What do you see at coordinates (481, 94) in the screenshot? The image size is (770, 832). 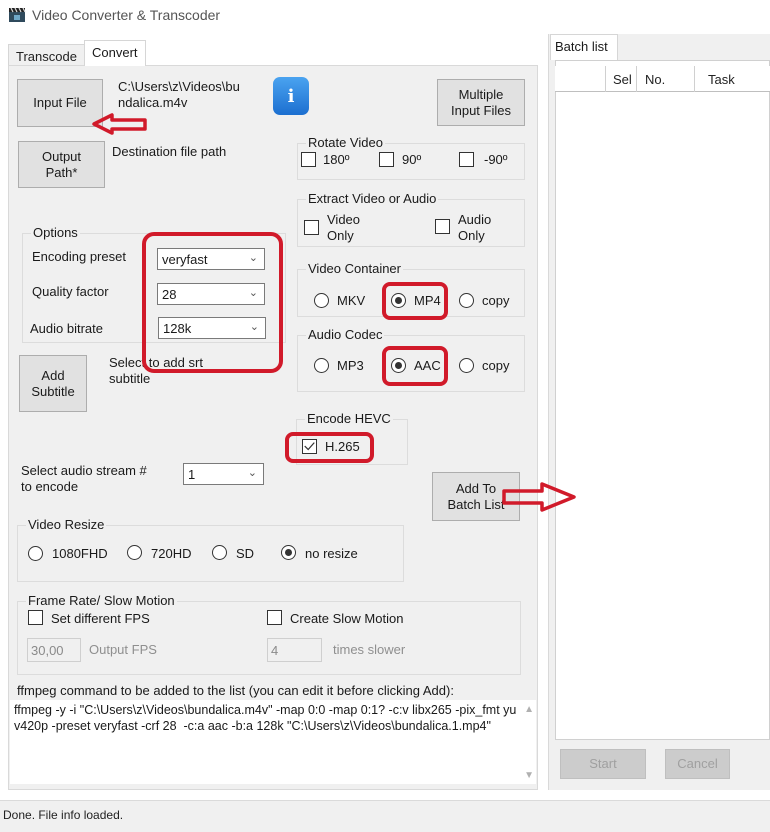 I see `multiple-files-label-1: Multiple` at bounding box center [481, 94].